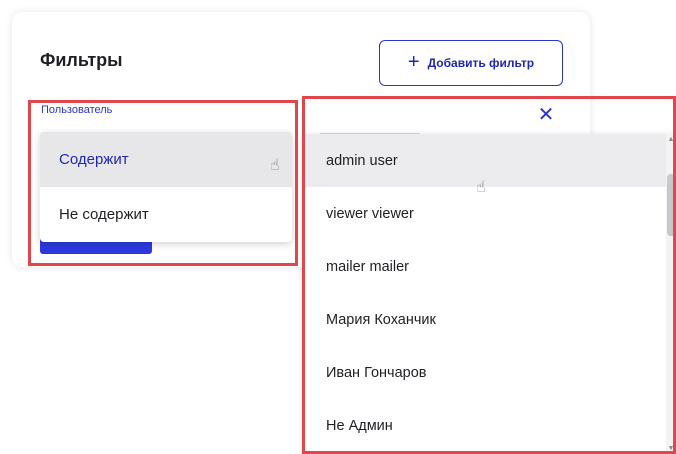 The height and width of the screenshot is (454, 676). What do you see at coordinates (671, 205) in the screenshot?
I see `scrollbar-thumb` at bounding box center [671, 205].